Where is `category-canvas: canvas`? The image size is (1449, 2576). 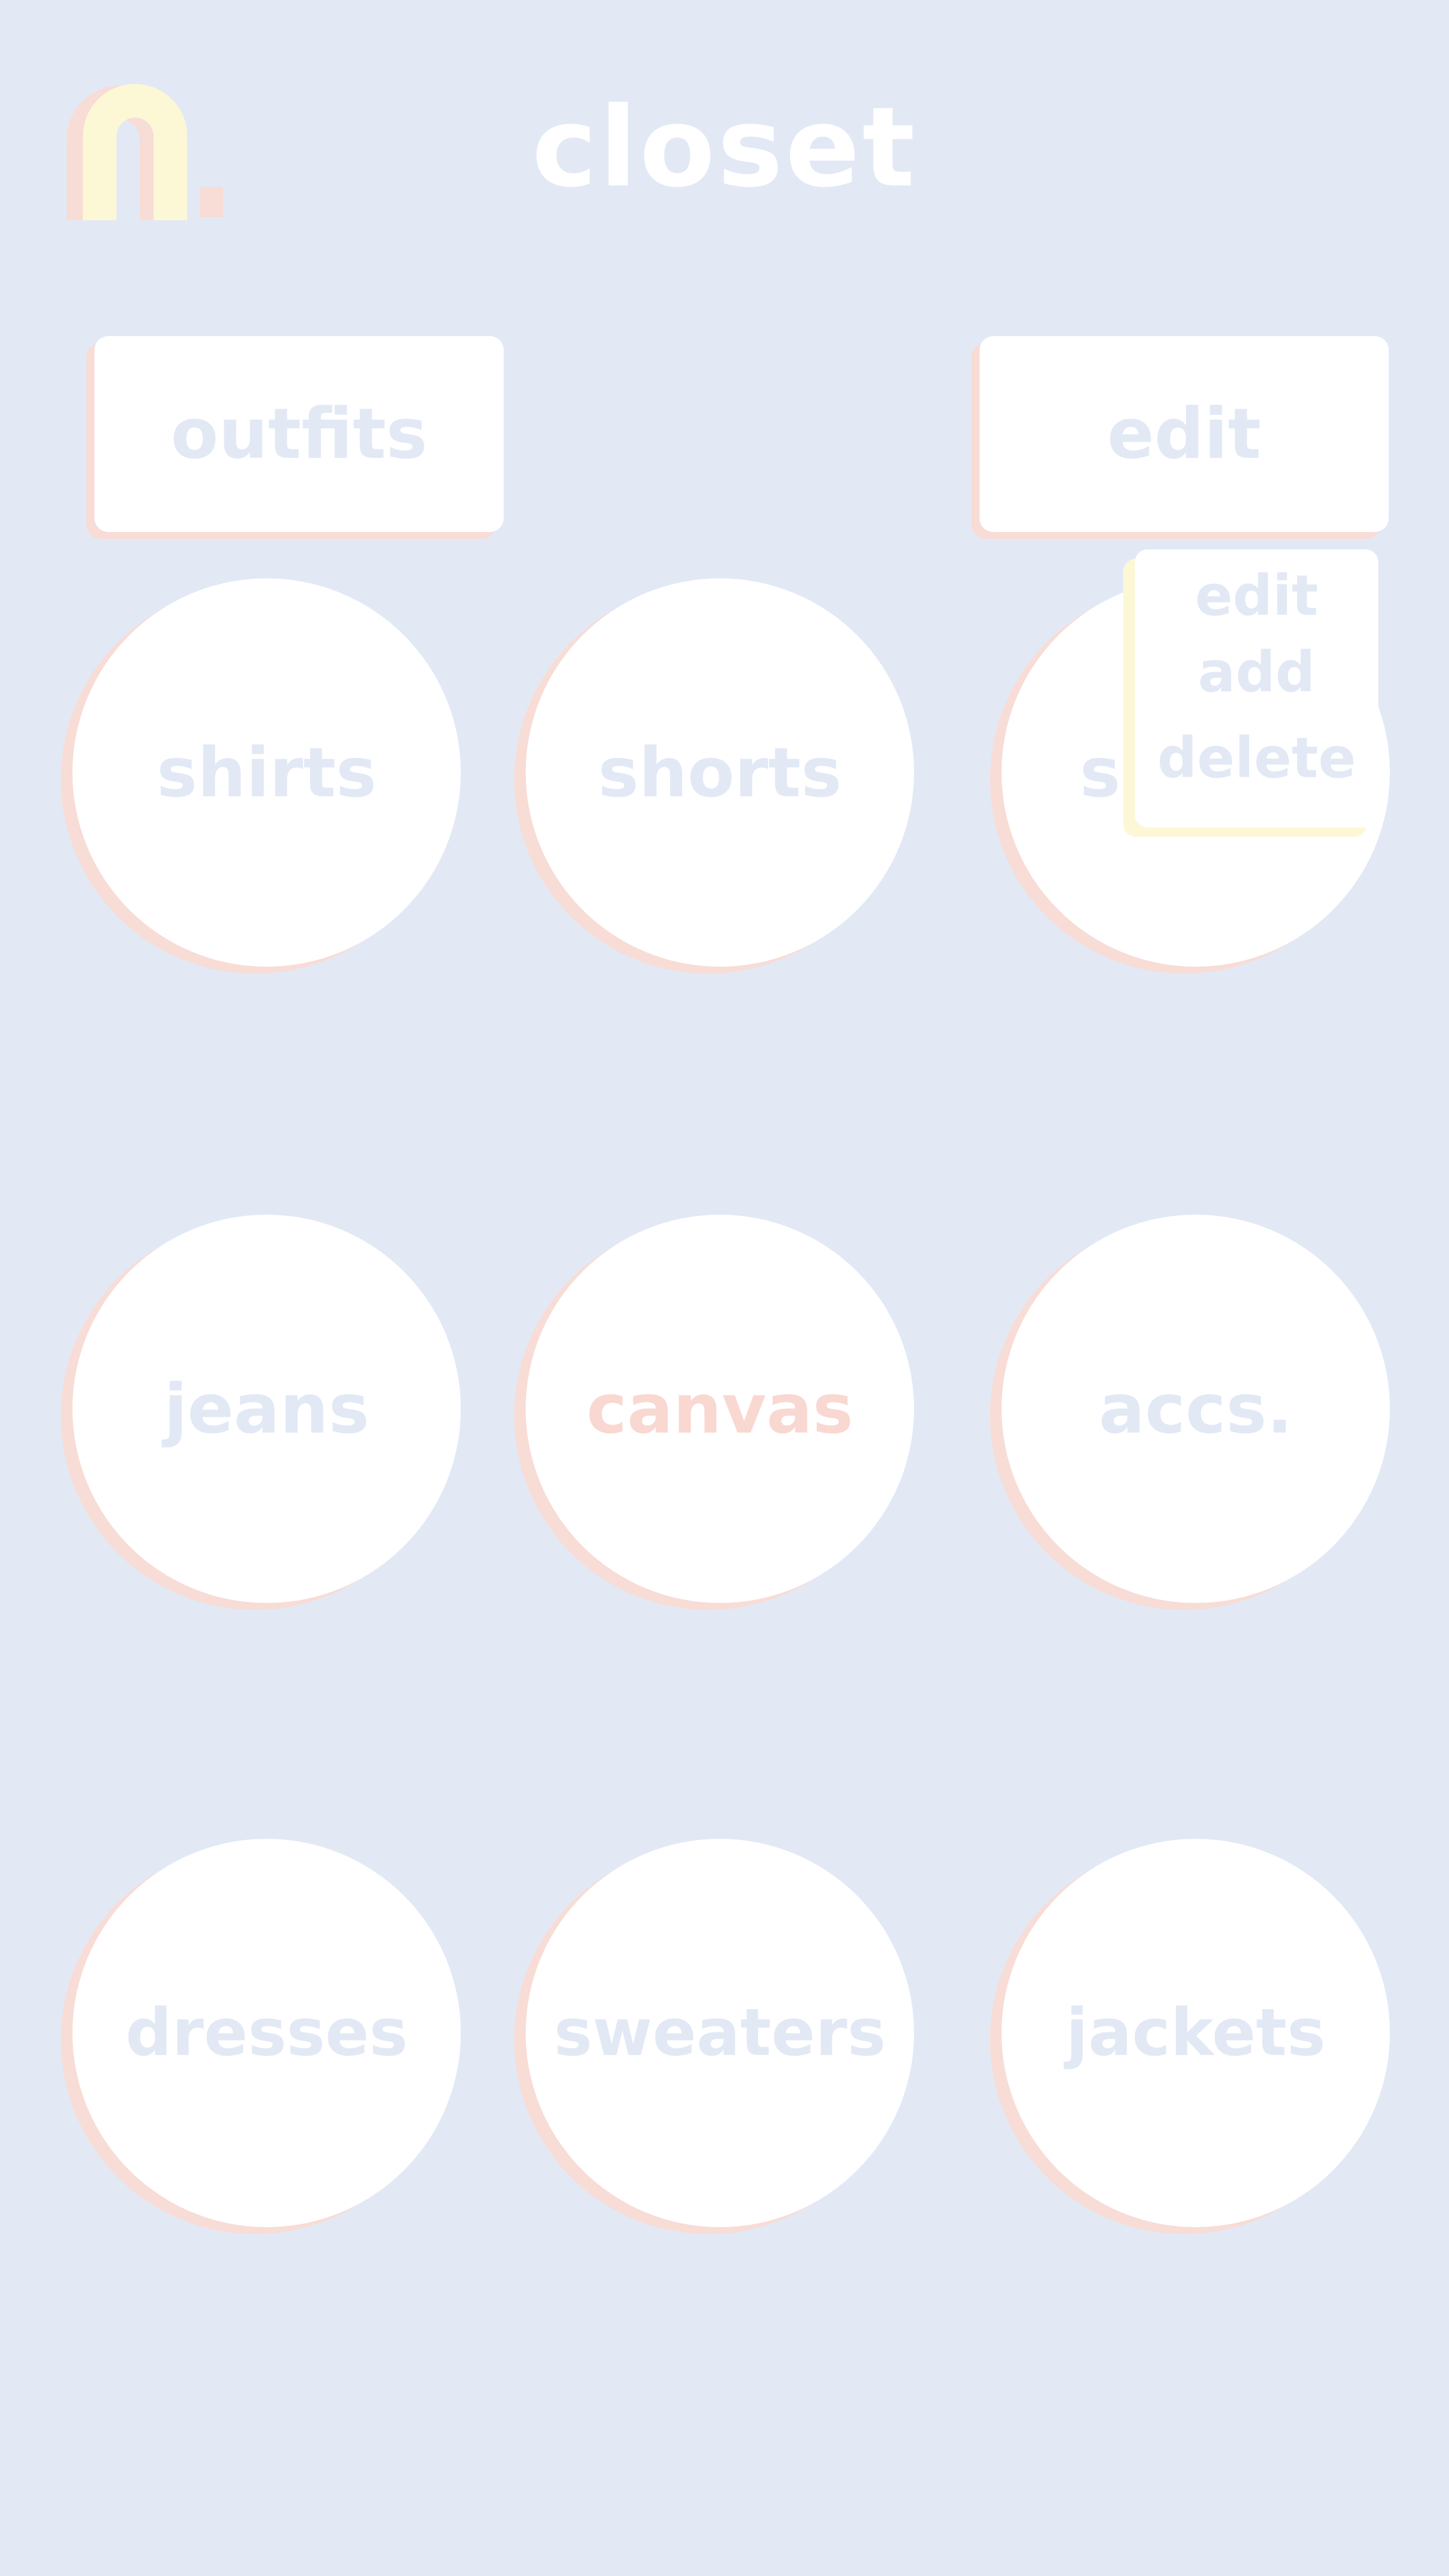
category-canvas: canvas is located at coordinates (720, 1409).